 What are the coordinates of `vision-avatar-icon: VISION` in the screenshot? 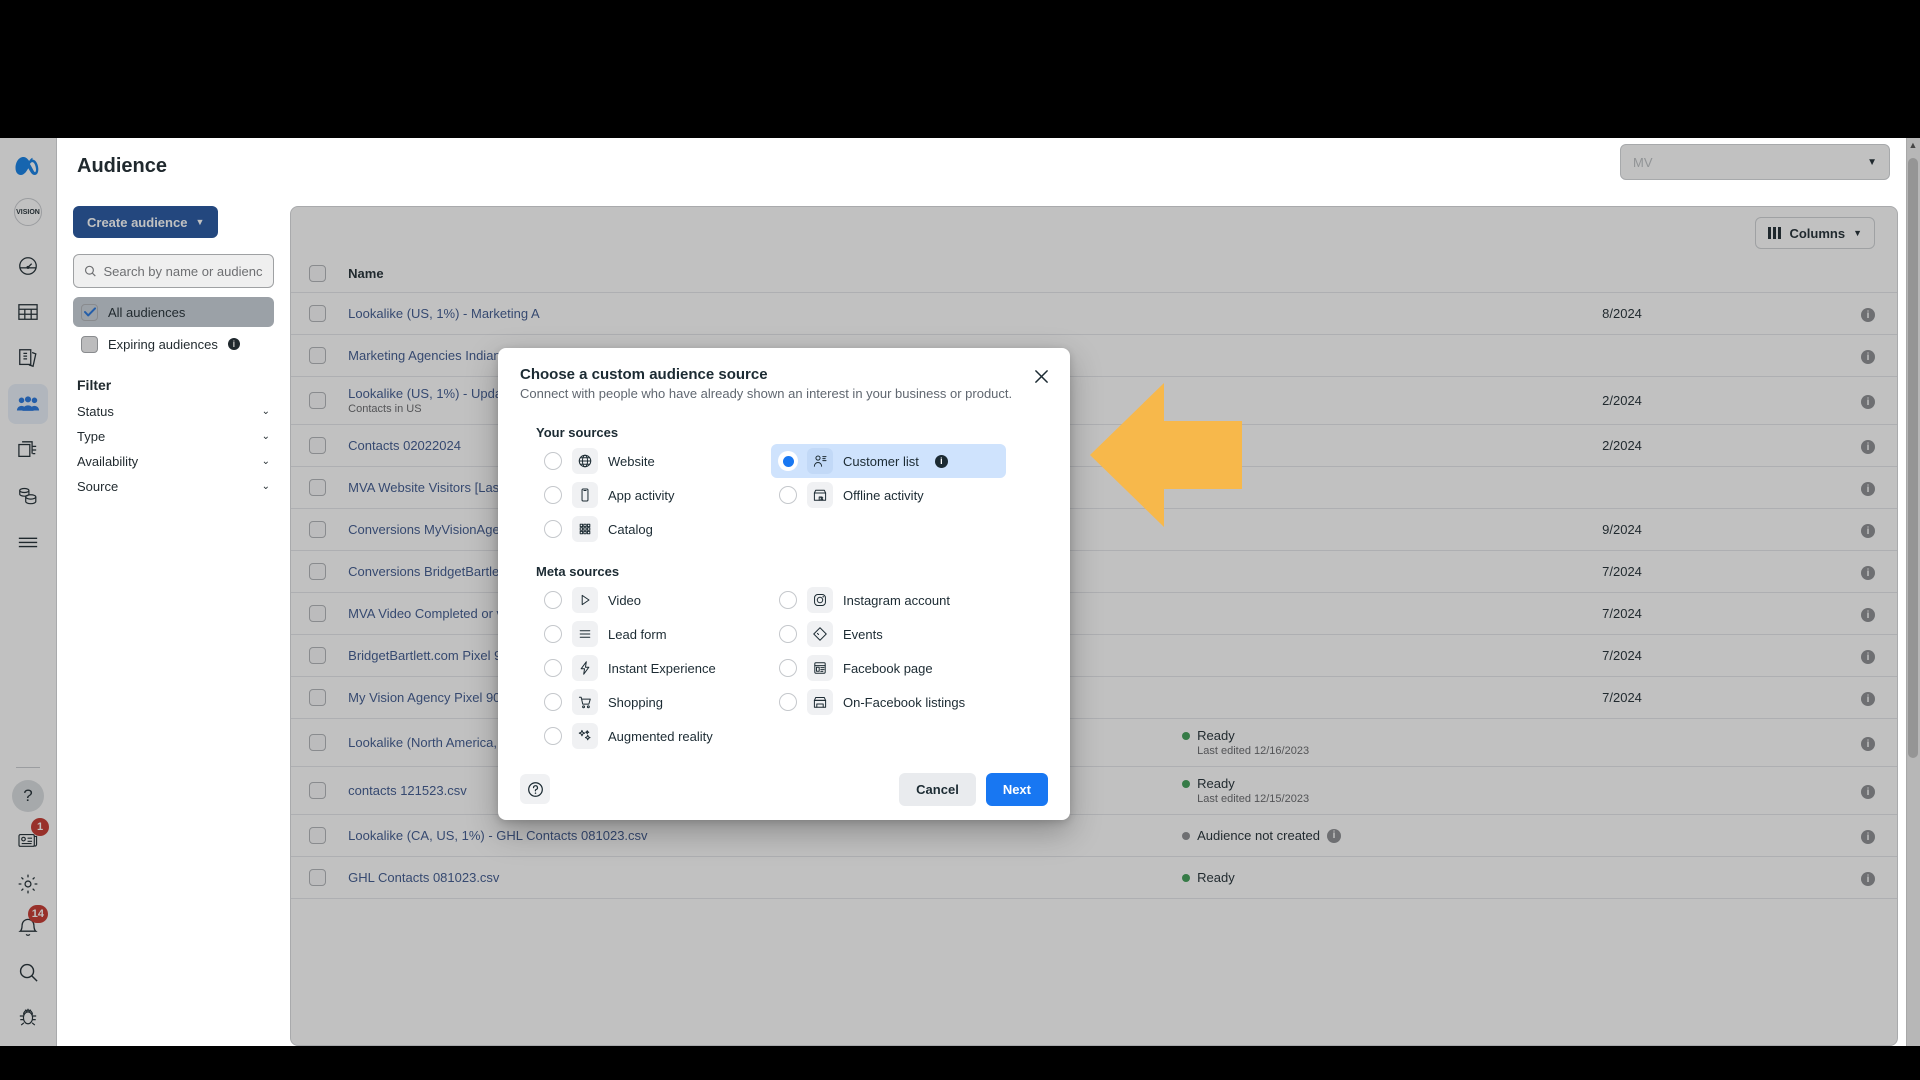 It's located at (28, 212).